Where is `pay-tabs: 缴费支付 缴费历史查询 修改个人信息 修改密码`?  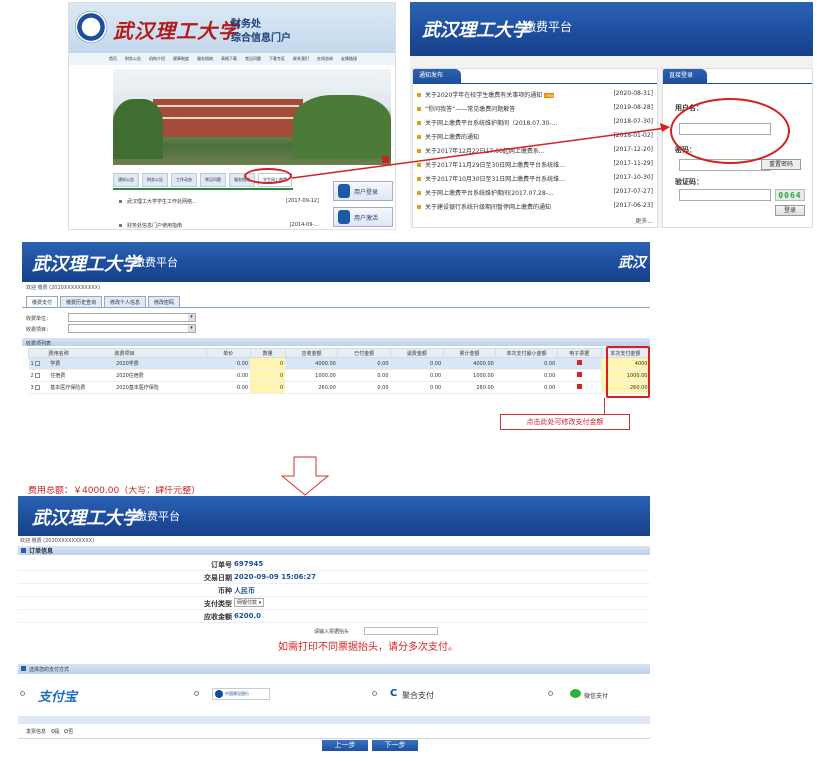 pay-tabs: 缴费支付 缴费历史查询 修改个人信息 修改密码 is located at coordinates (103, 301).